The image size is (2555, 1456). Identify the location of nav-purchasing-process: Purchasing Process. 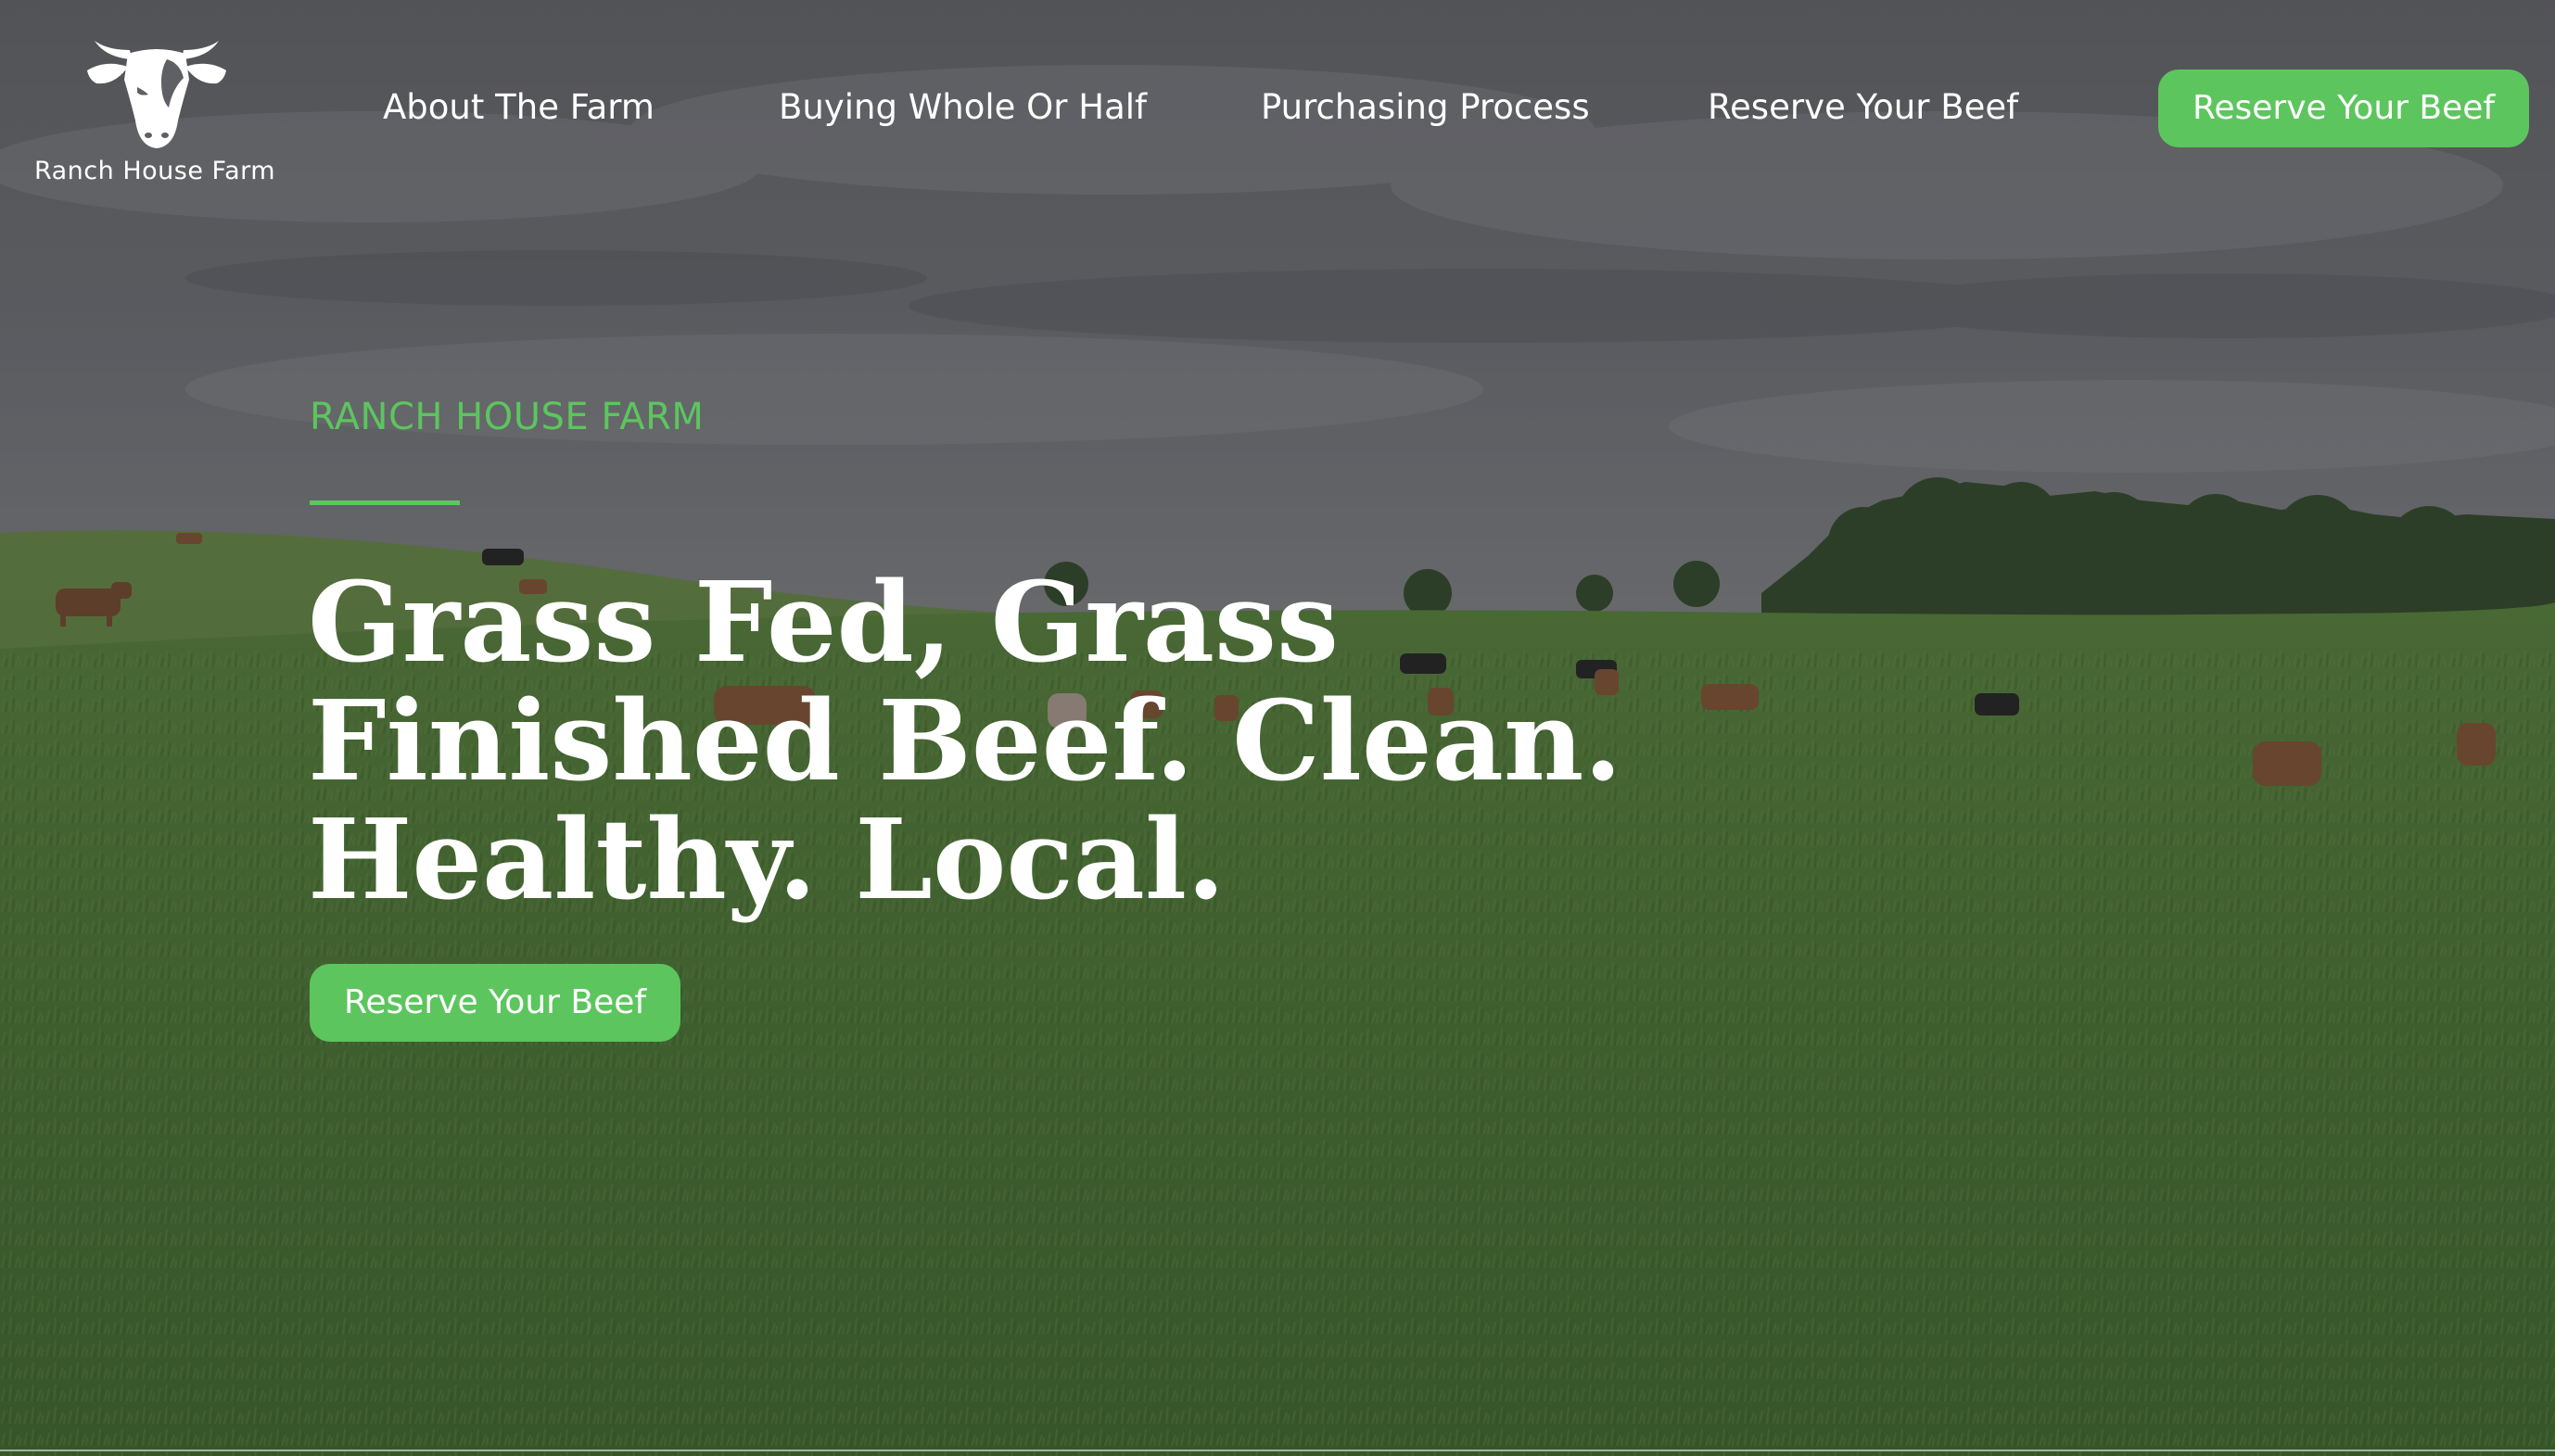
(1426, 107).